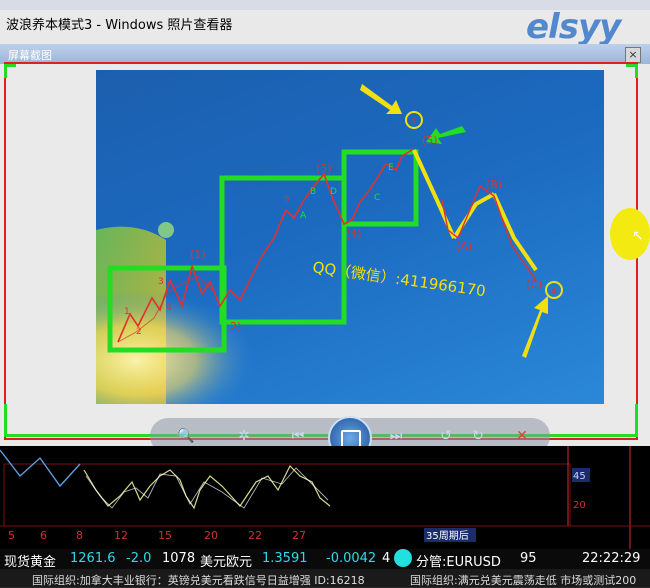 The image size is (650, 588). I want to click on news-item-2: 国际组织:满元兑美元震荡走低 市场或测试200, so click(523, 580).